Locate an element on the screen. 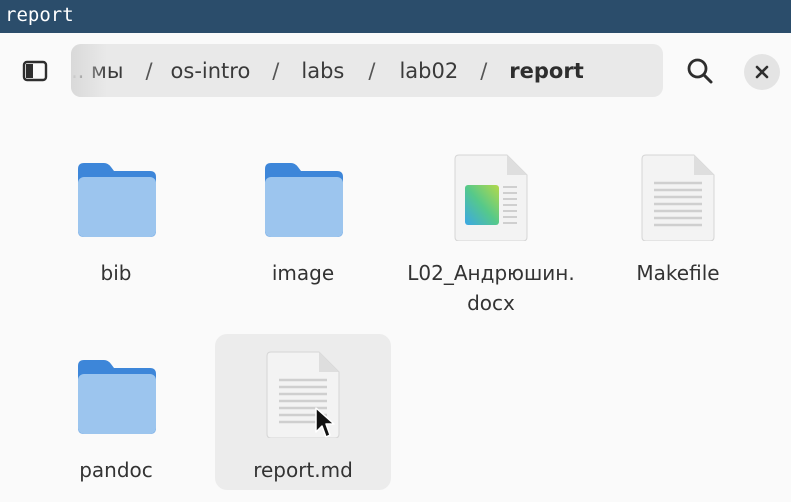 Image resolution: width=791 pixels, height=502 pixels. sidebar-toggle-icon is located at coordinates (35, 71).